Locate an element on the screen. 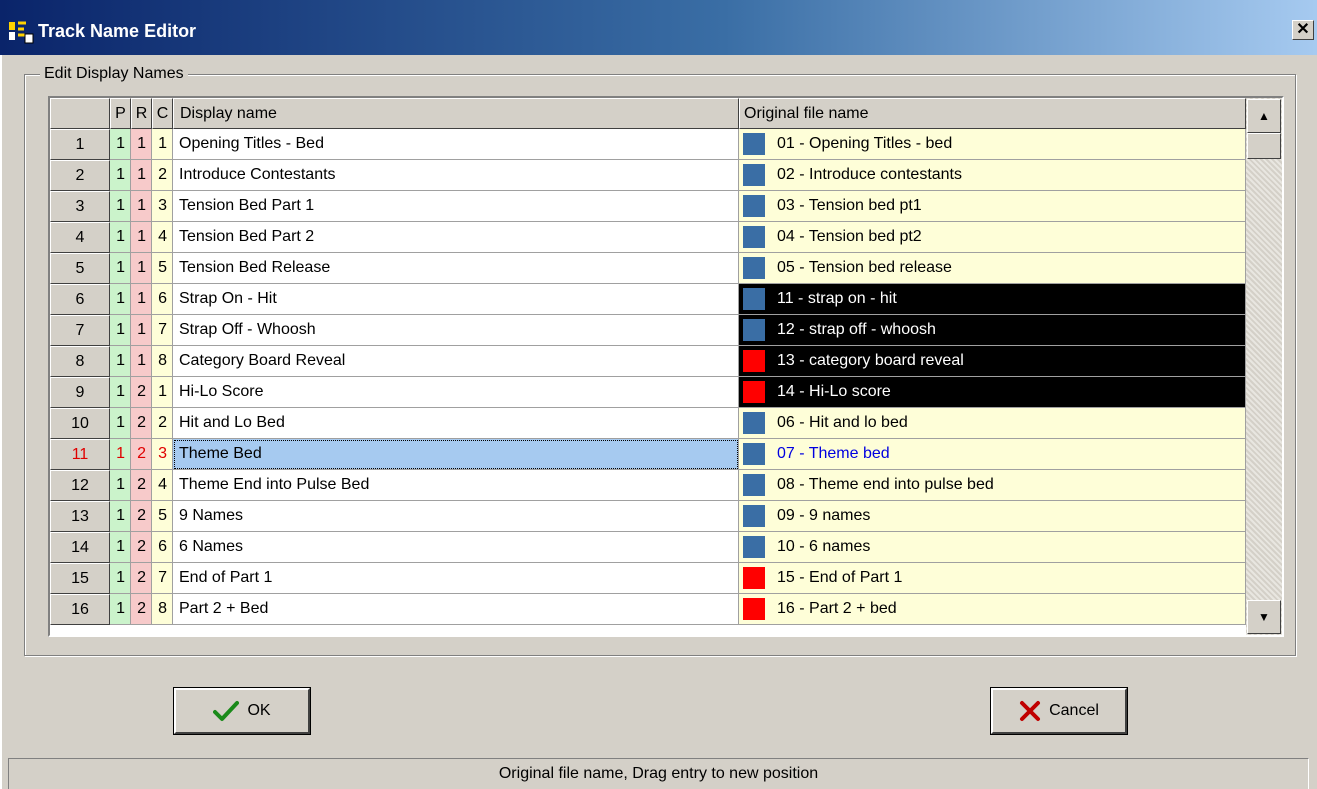 This screenshot has width=1317, height=789. vertical-scrollbar: ▲ ▼ is located at coordinates (1264, 366).